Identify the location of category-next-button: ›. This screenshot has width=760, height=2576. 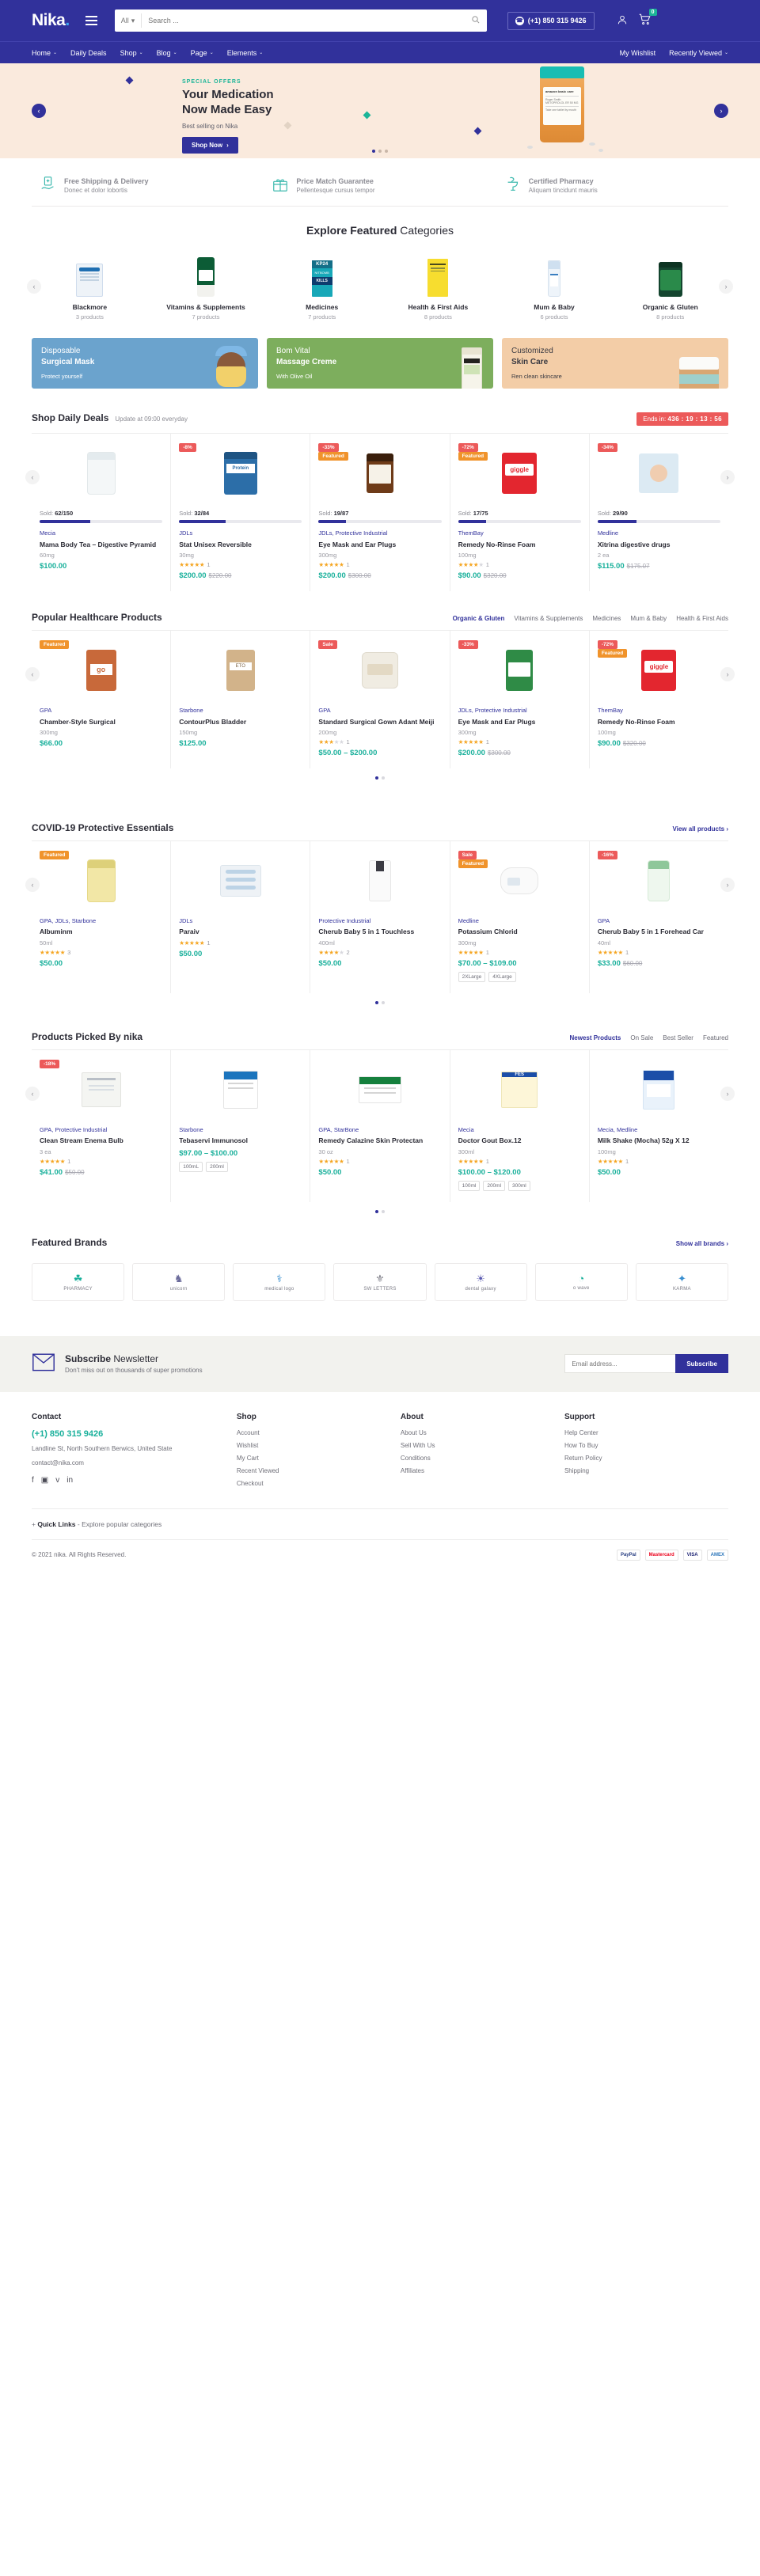
(726, 286).